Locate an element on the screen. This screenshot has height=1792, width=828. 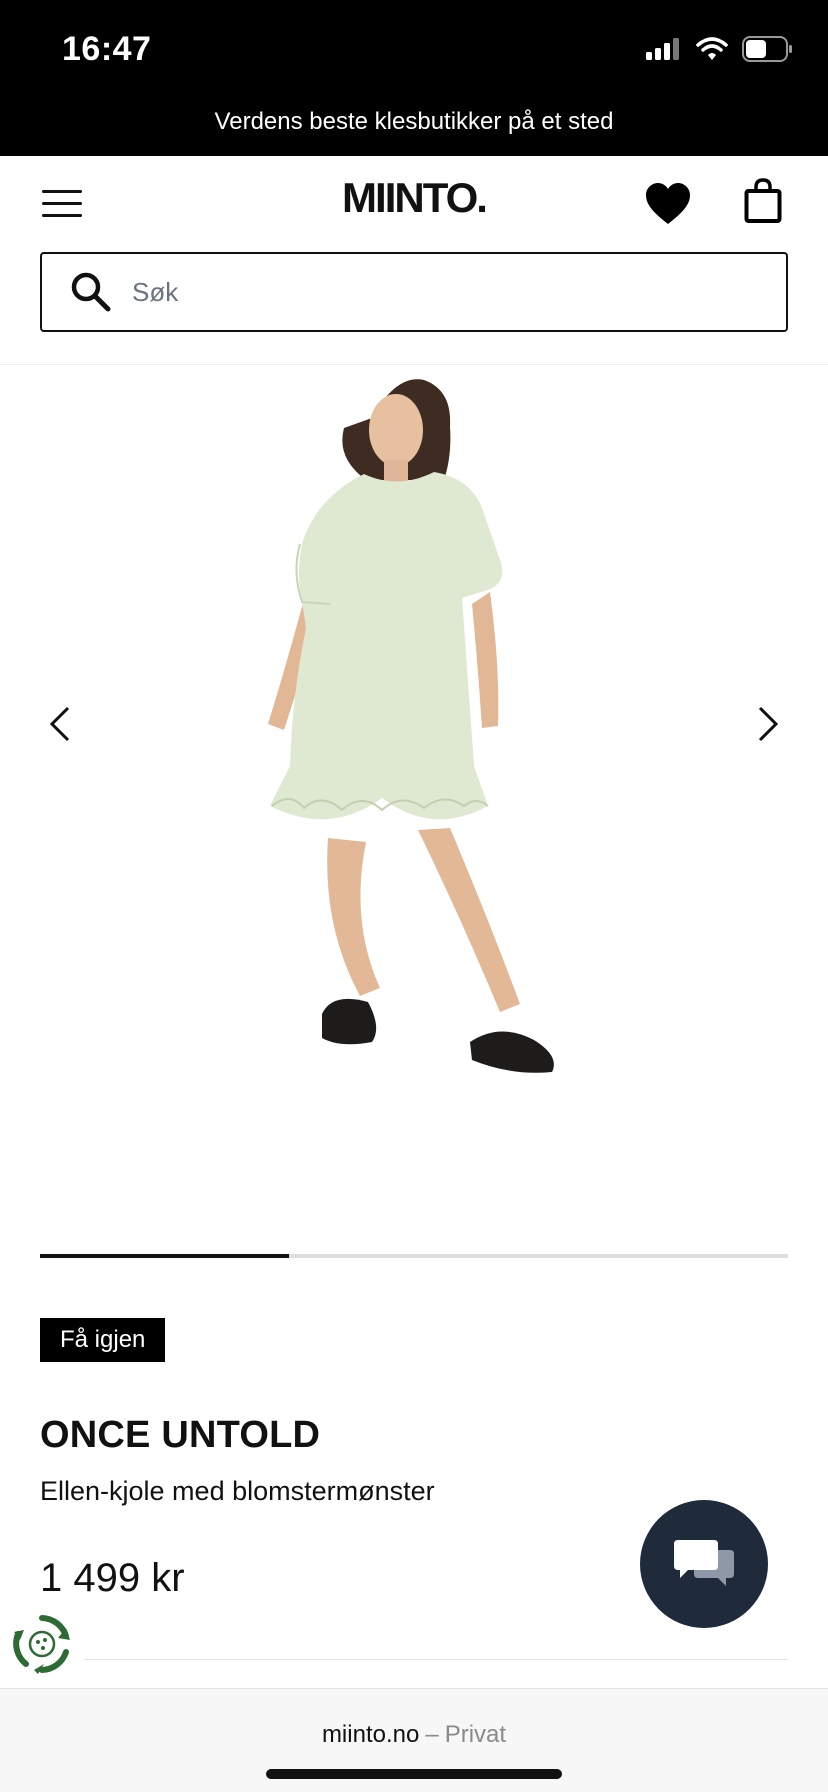
battery-icon is located at coordinates (767, 49).